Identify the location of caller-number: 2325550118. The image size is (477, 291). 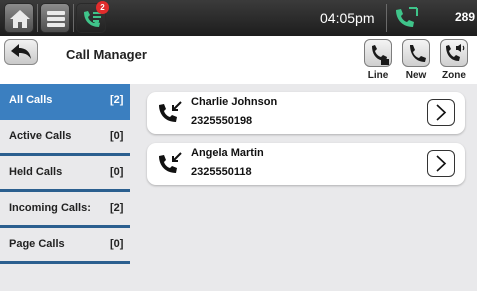
(221, 172).